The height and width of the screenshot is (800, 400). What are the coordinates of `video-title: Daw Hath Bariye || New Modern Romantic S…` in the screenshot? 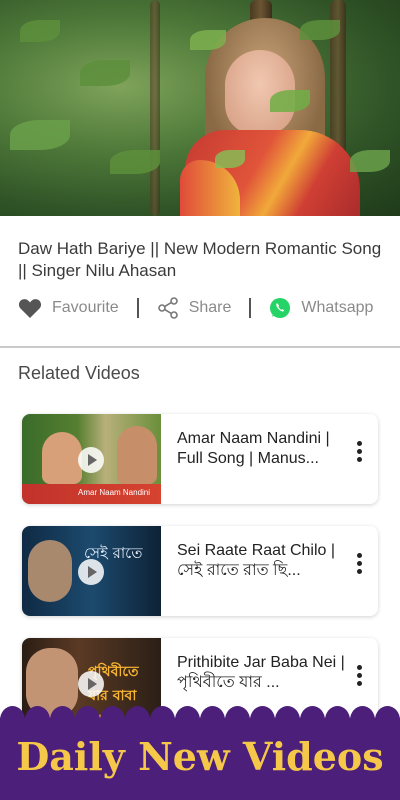 It's located at (200, 259).